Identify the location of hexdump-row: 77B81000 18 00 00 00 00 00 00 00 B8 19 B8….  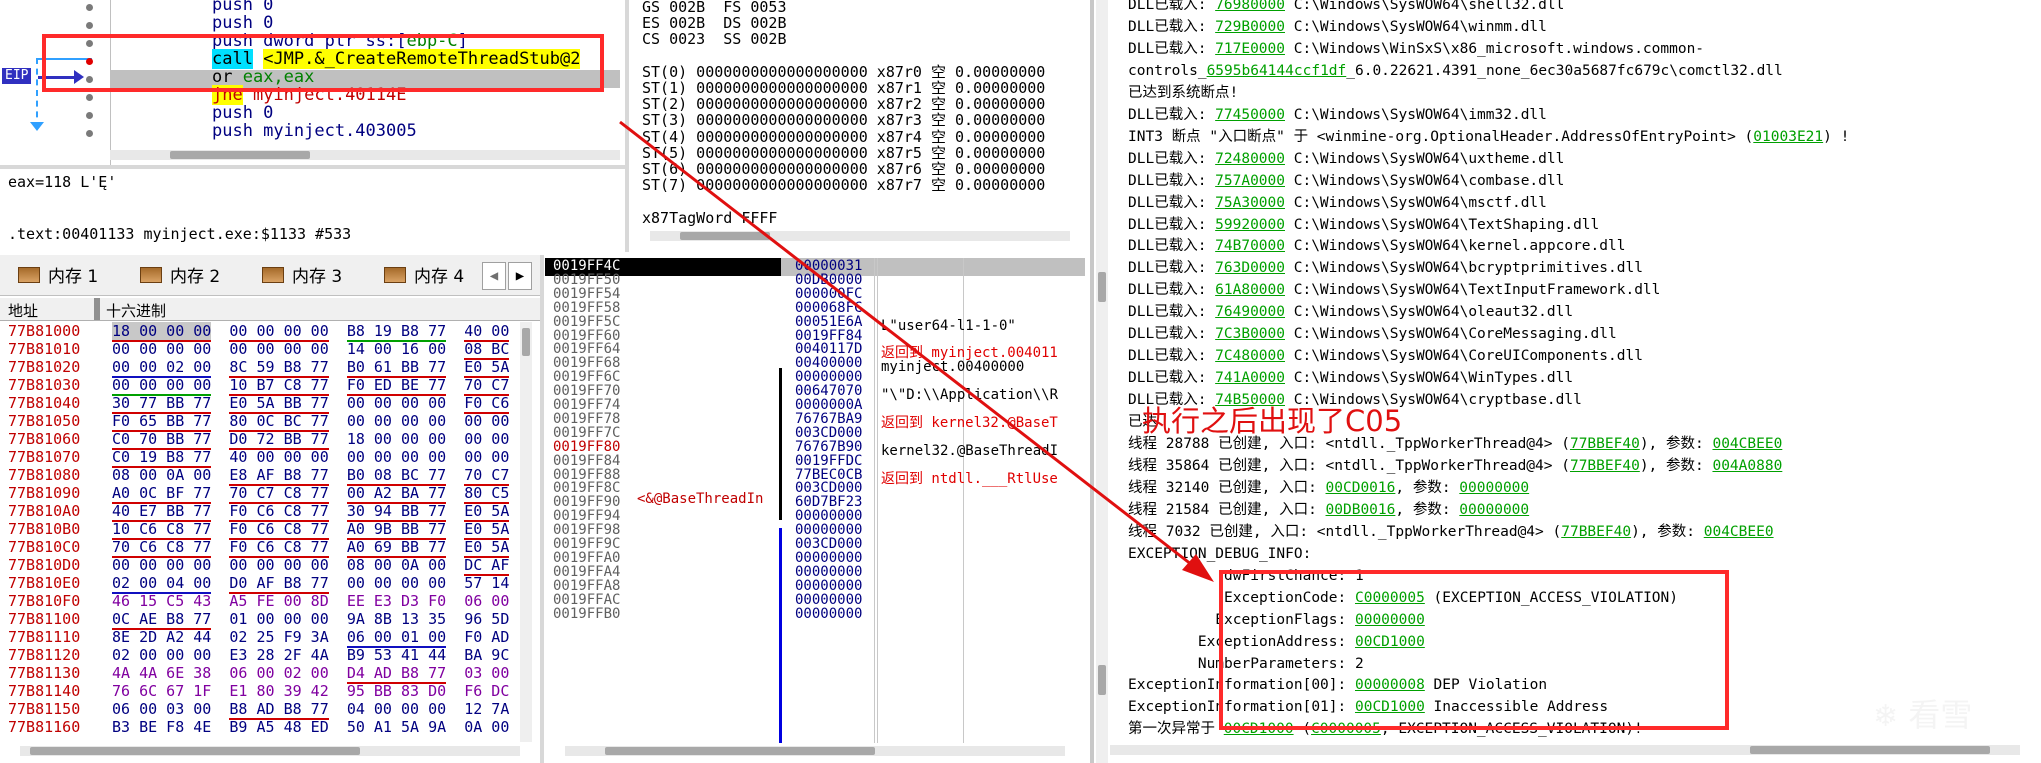
(259, 332).